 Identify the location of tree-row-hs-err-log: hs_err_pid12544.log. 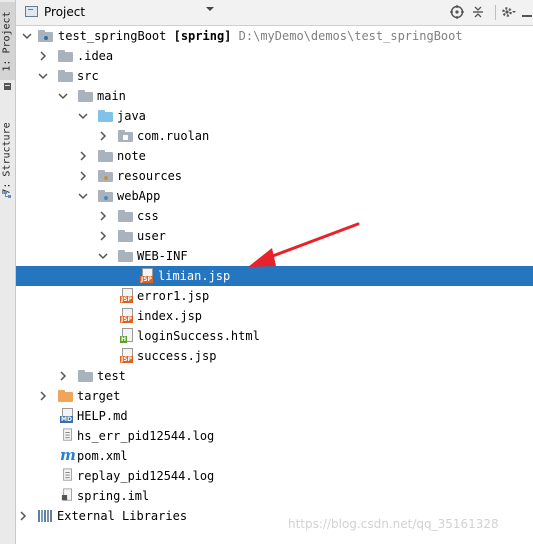
(274, 436).